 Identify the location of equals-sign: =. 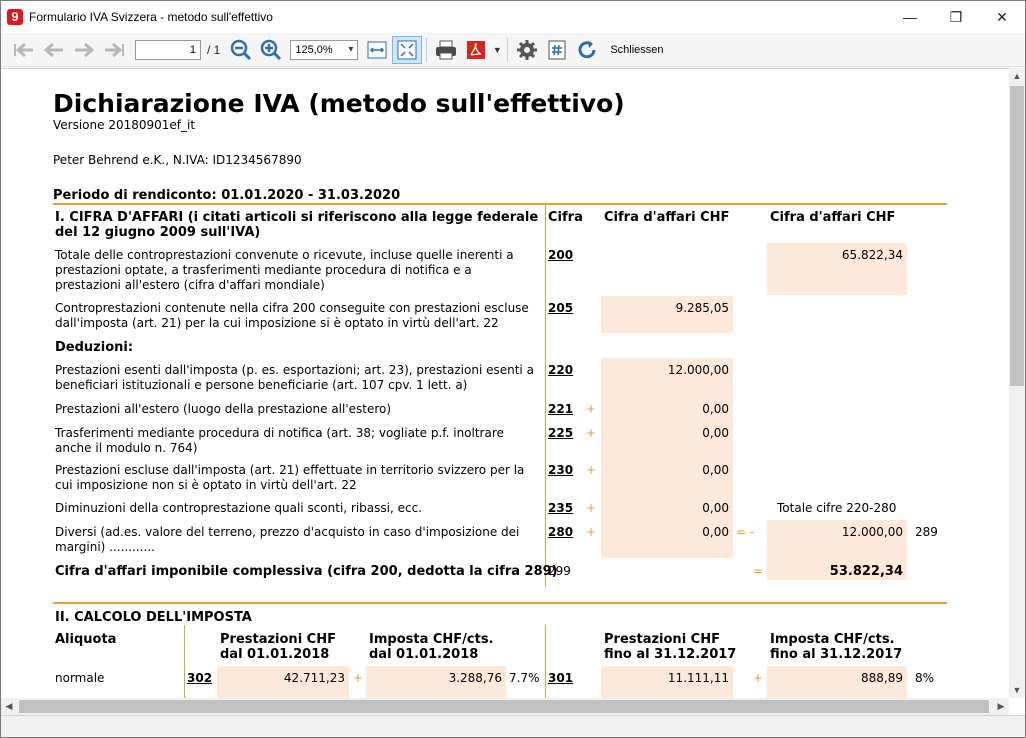
(758, 571).